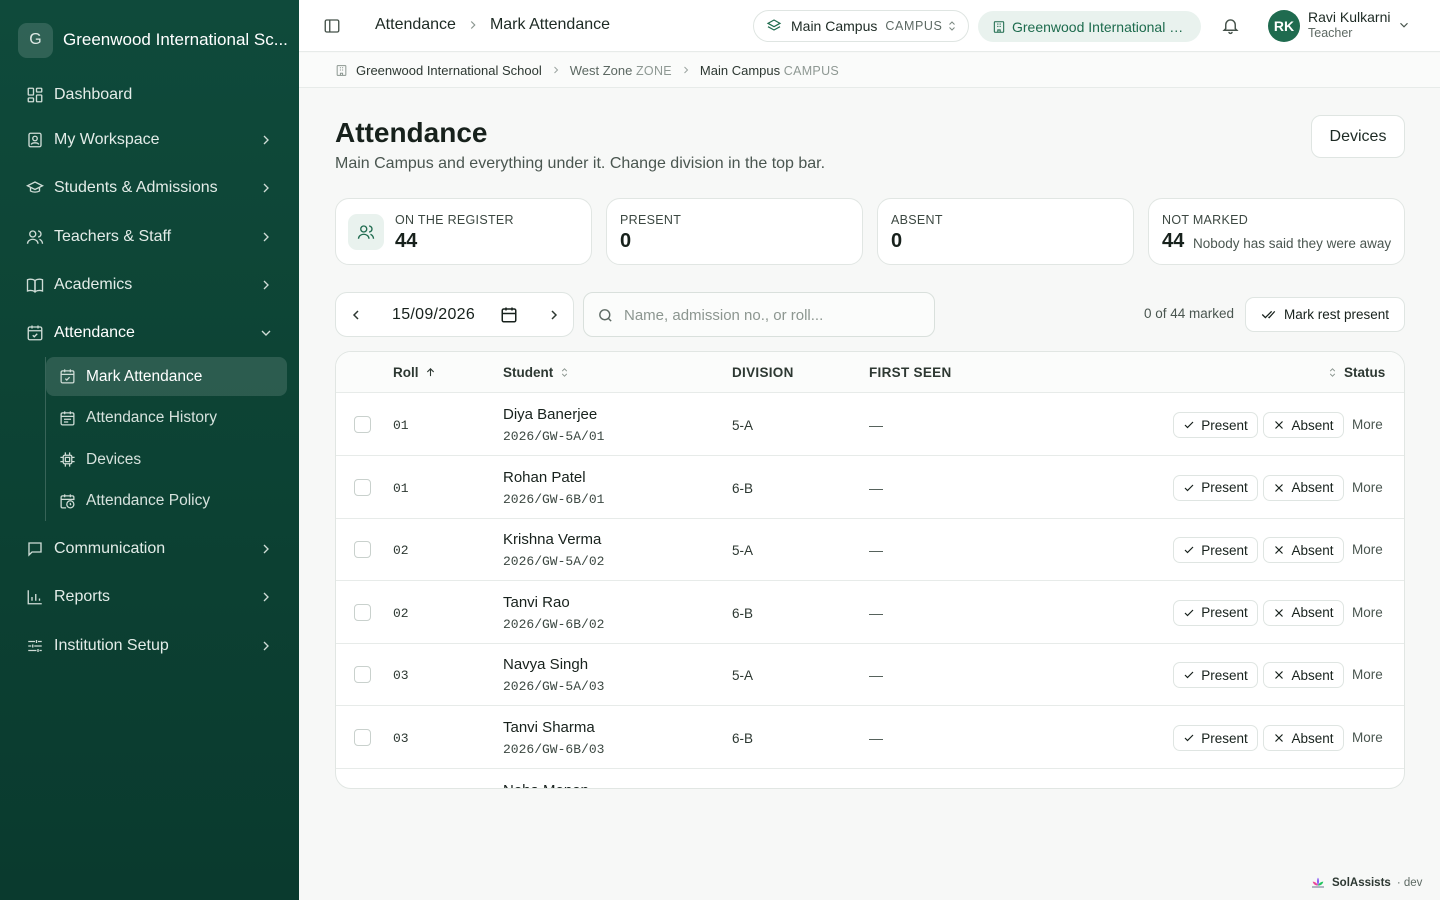 This screenshot has height=900, width=1440. What do you see at coordinates (549, 727) in the screenshot?
I see `row-student-name: Tanvi Sharma` at bounding box center [549, 727].